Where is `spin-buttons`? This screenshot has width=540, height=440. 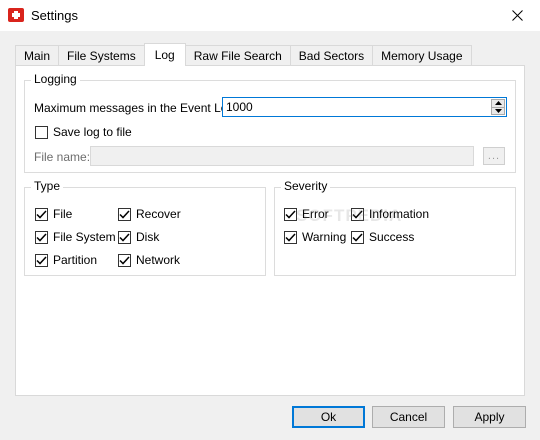 spin-buttons is located at coordinates (498, 107).